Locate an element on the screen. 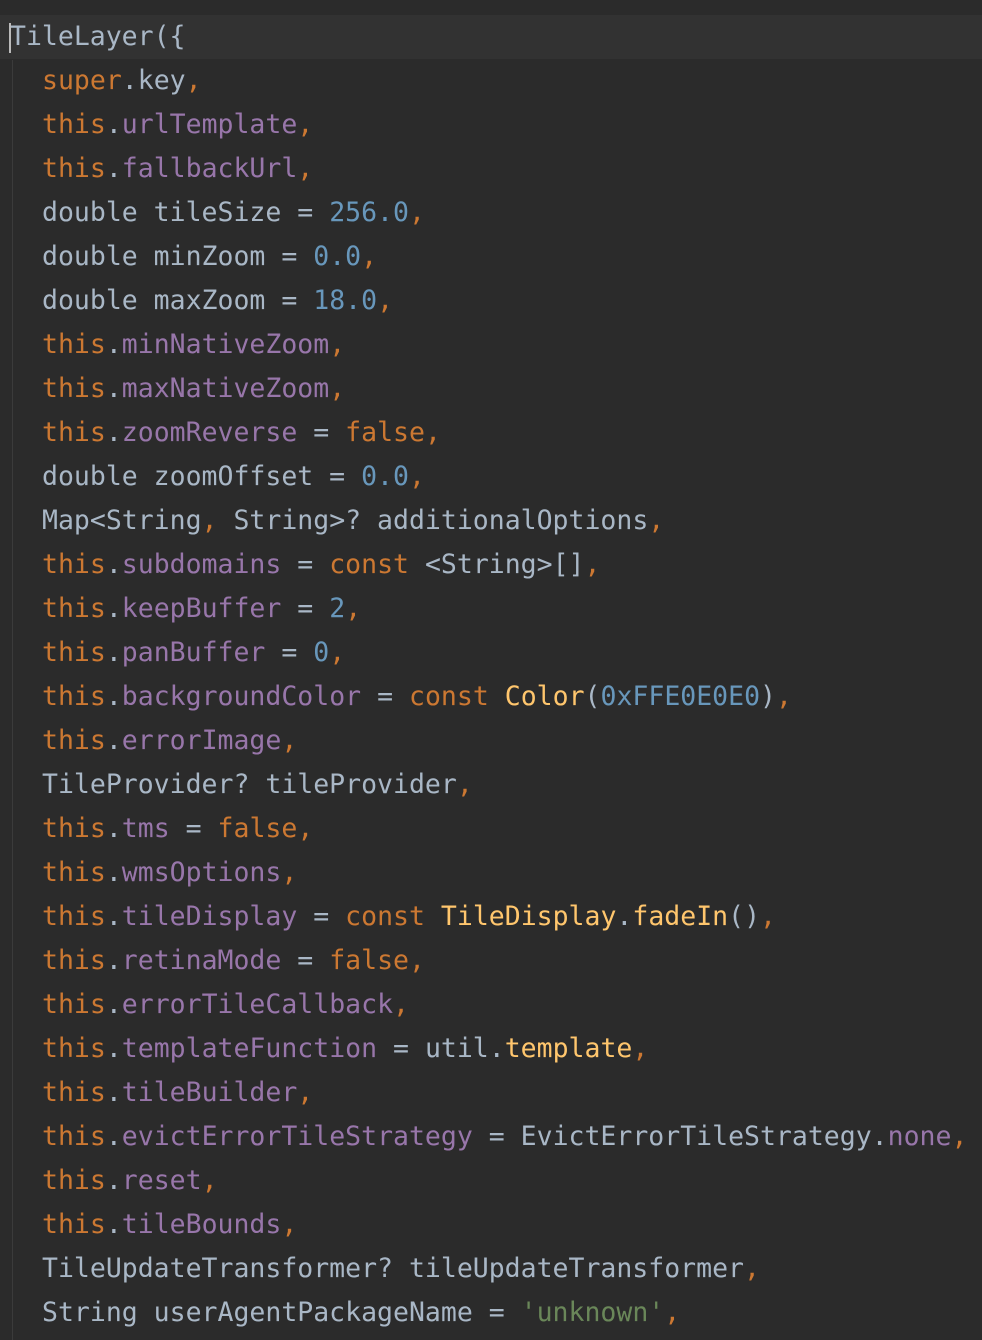 The width and height of the screenshot is (982, 1340). code-token-text: double zoomOffset = is located at coordinates (202, 476).